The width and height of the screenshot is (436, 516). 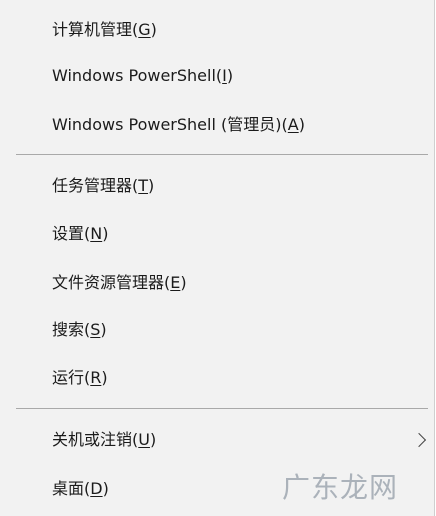 I want to click on menu-item-label: 文件资源管理器(E), so click(x=119, y=282).